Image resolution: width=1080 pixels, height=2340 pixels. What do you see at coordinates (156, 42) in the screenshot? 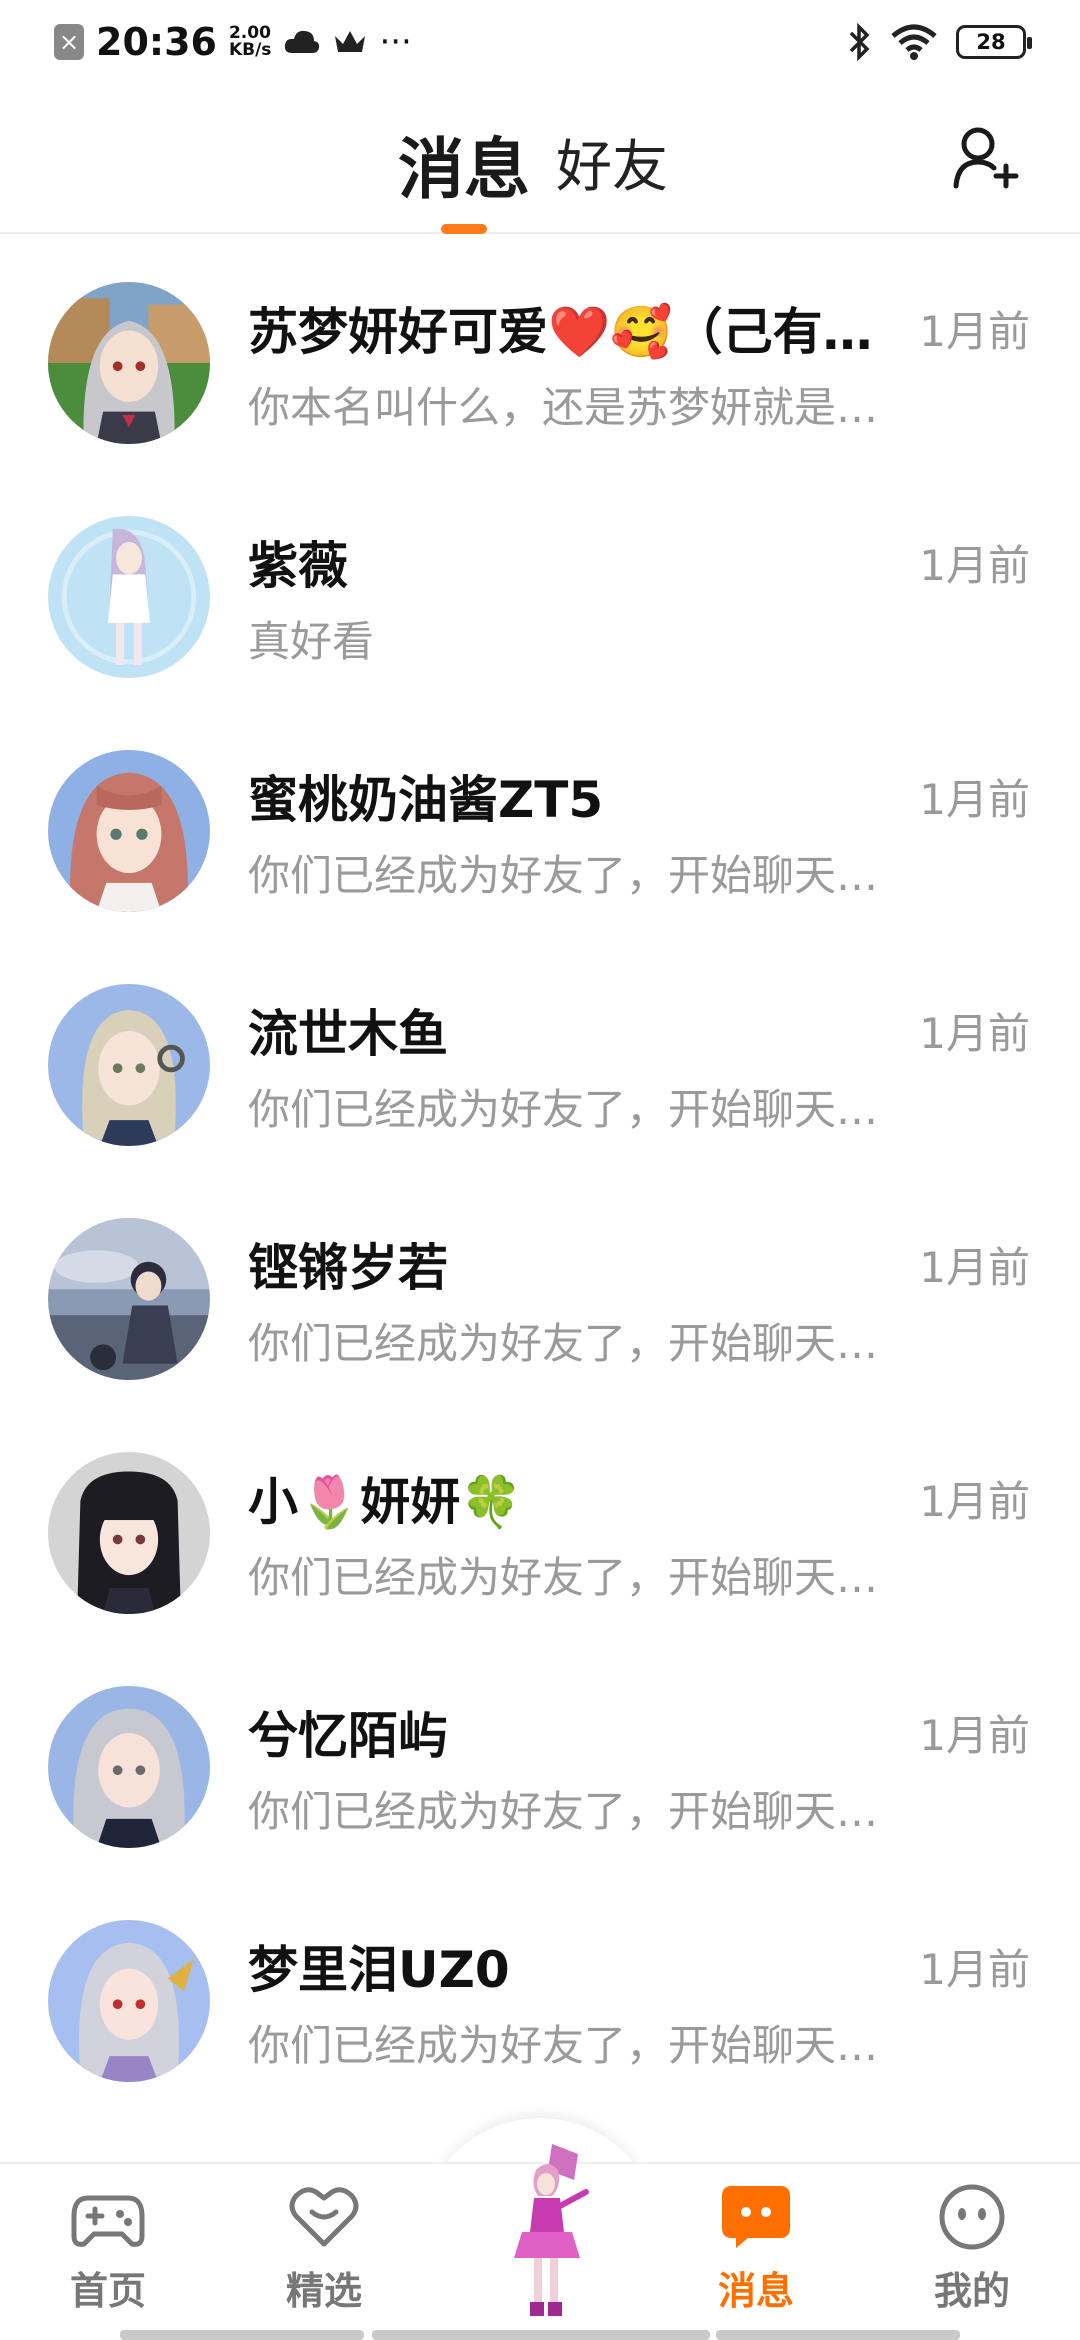
I see `clock: 20:36` at bounding box center [156, 42].